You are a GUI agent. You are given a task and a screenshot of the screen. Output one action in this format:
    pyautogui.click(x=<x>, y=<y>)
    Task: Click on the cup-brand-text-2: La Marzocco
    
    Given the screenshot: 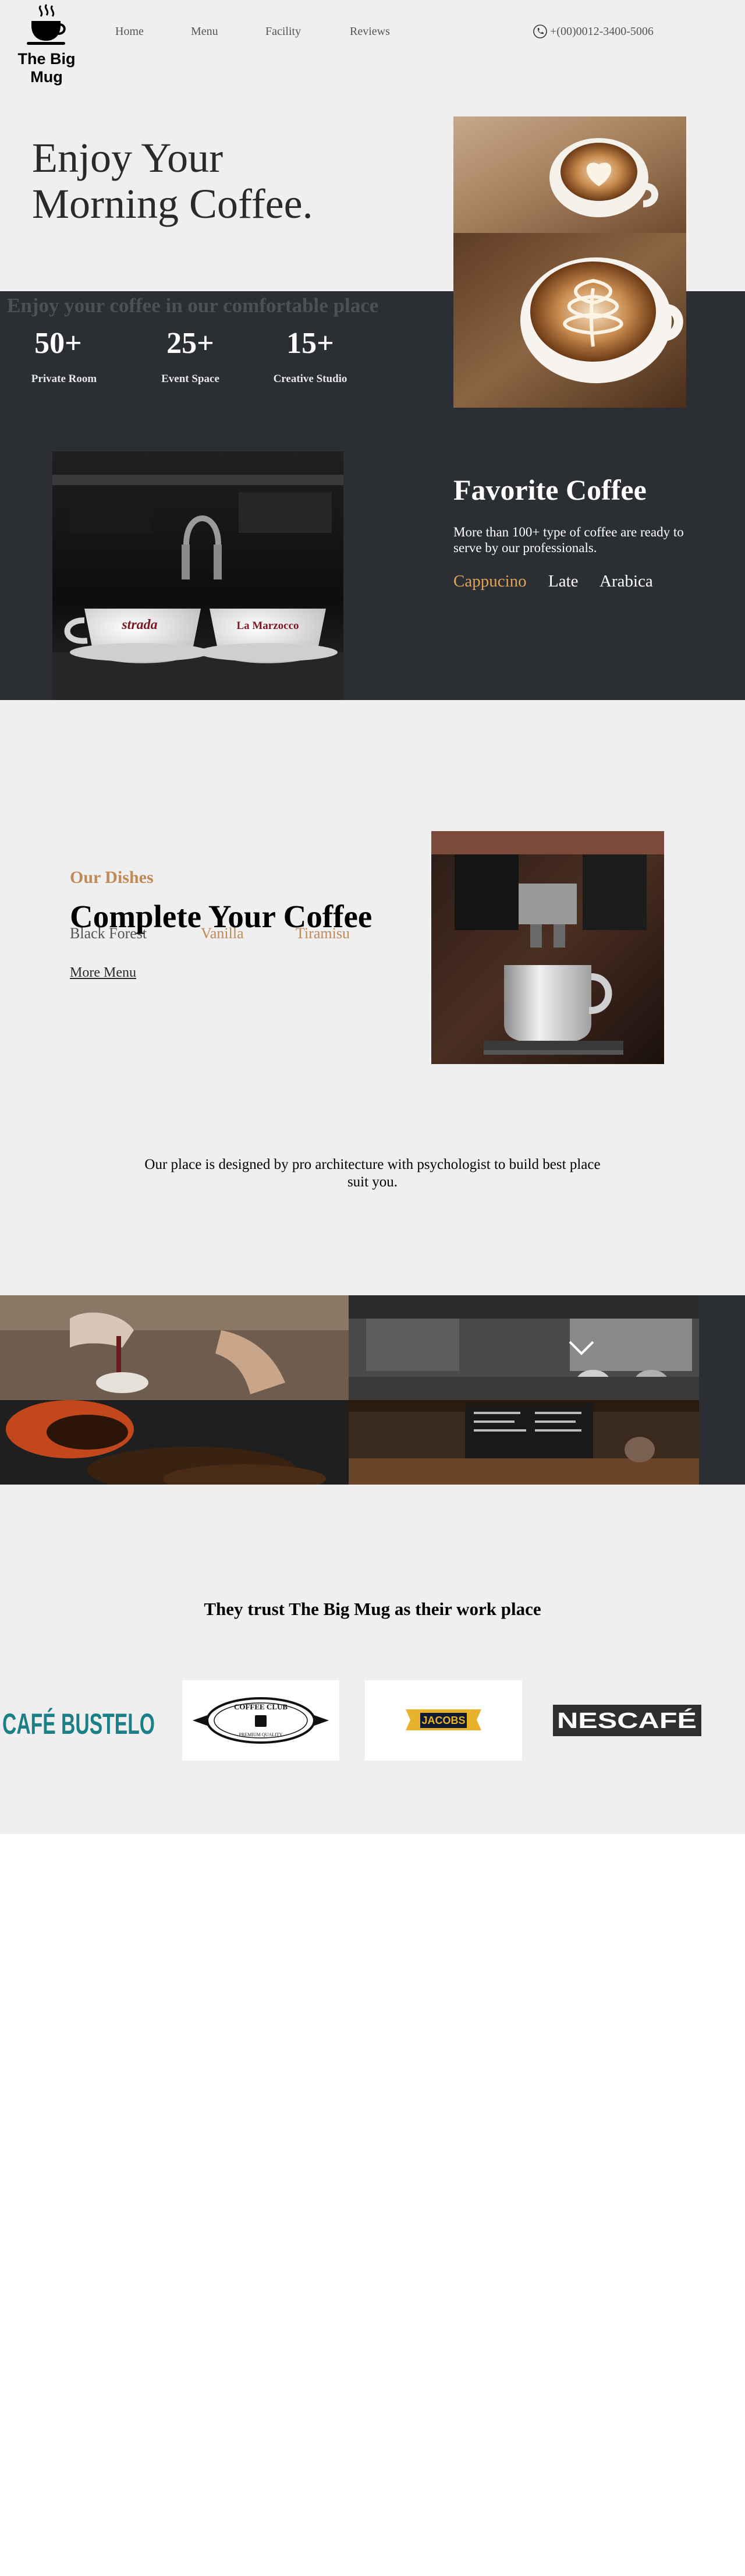 What is the action you would take?
    pyautogui.click(x=267, y=626)
    